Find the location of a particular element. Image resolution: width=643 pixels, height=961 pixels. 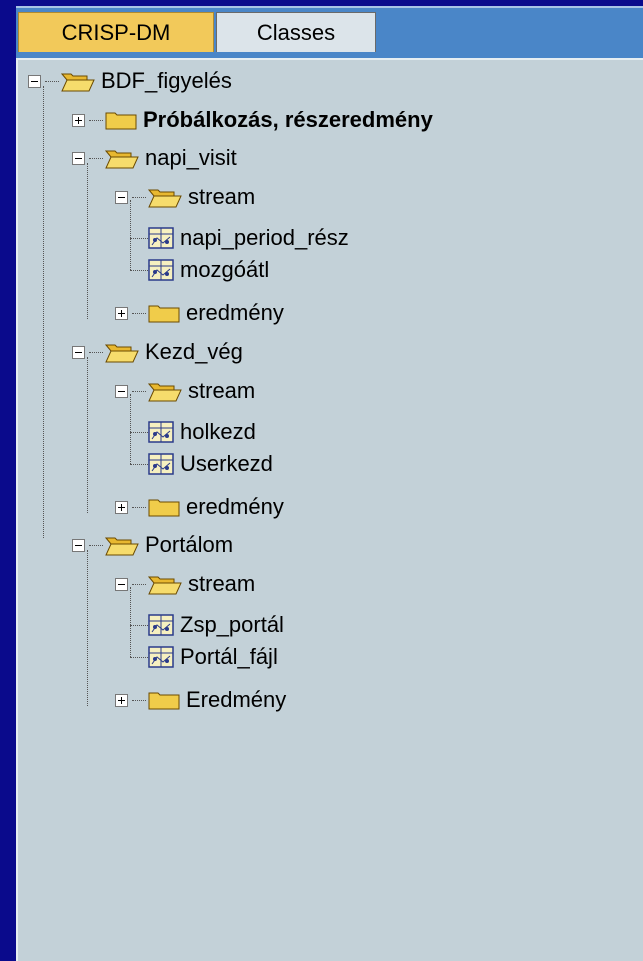

tree-node: Kezd_vég is located at coordinates (157, 352).